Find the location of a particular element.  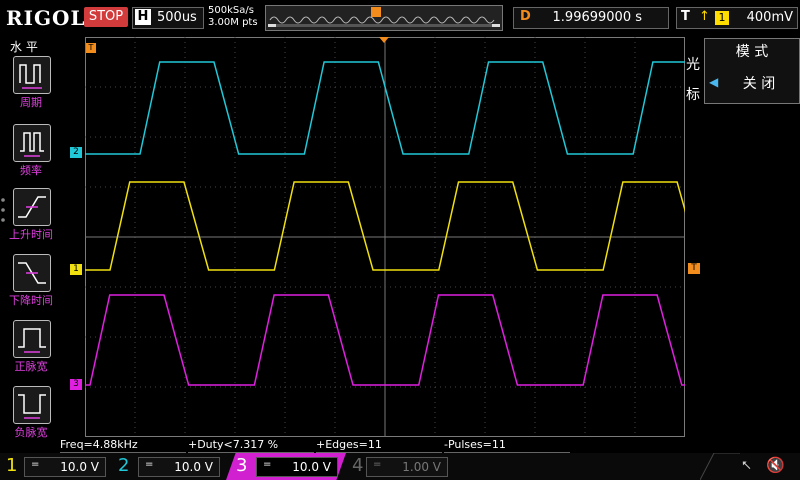

cursor-menu-side-label: 光 标 is located at coordinates (694, 80).